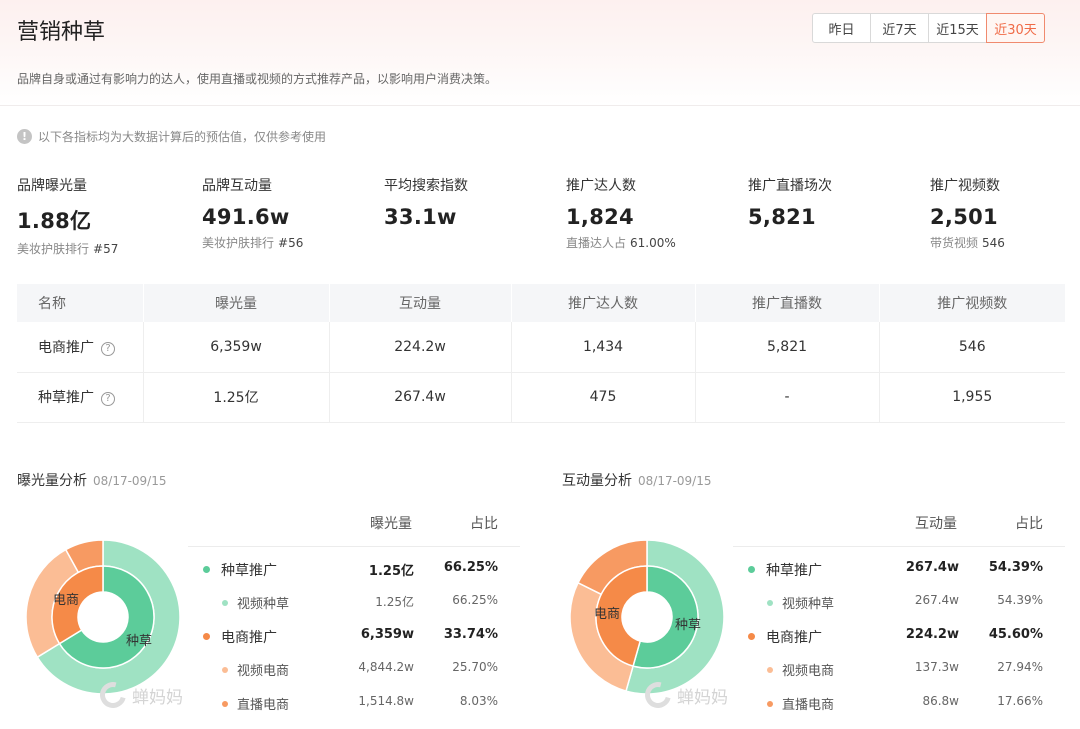 Image resolution: width=1080 pixels, height=729 pixels. I want to click on legend-row-live-ds: 直播电商 86.8w 17.66%, so click(899, 704).